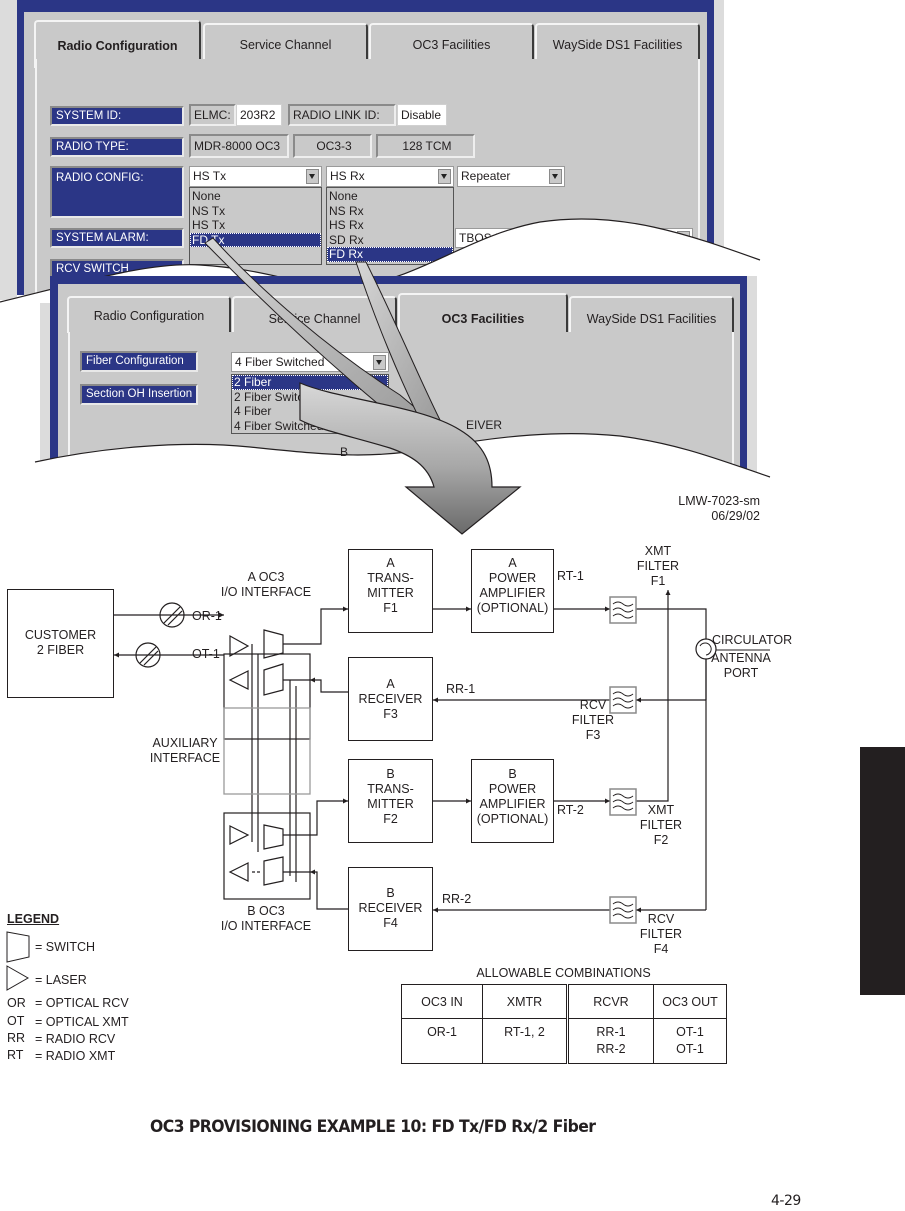 This screenshot has height=1211, width=905. I want to click on b-receiver-label: B RECEIVER F4, so click(390, 908).